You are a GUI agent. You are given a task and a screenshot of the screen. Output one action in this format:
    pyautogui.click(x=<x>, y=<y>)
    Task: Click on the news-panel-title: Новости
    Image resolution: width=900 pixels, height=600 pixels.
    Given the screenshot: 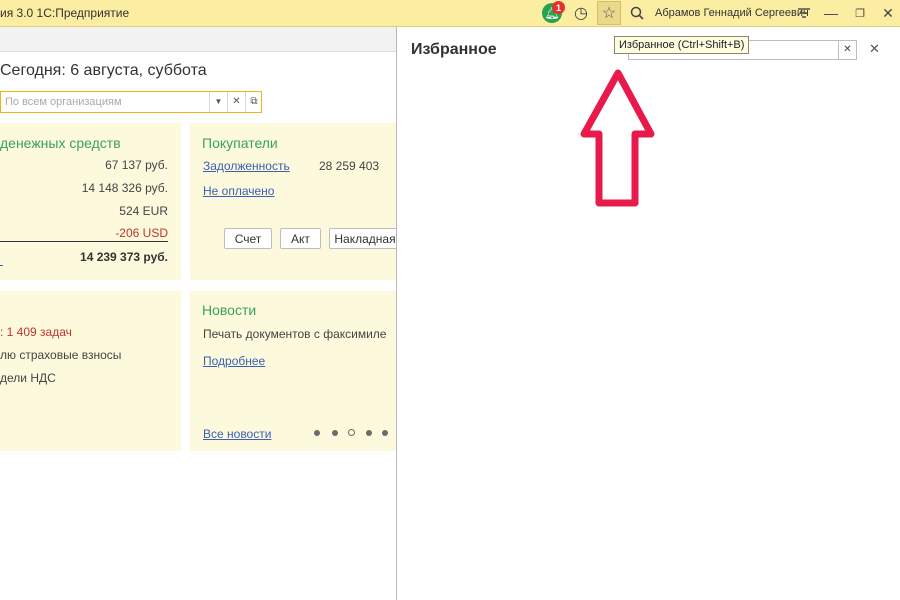 What is the action you would take?
    pyautogui.click(x=229, y=310)
    